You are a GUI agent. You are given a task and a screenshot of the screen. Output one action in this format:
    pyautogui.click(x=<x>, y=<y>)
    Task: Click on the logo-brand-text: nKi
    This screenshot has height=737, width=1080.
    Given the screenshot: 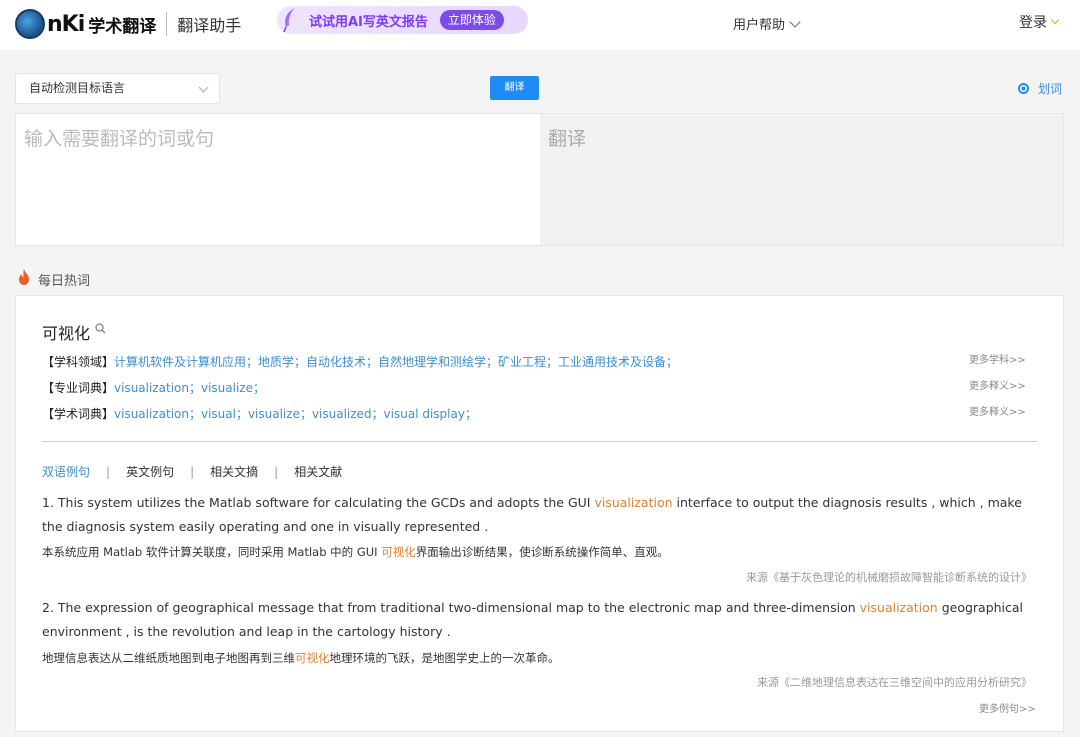 What is the action you would take?
    pyautogui.click(x=66, y=24)
    